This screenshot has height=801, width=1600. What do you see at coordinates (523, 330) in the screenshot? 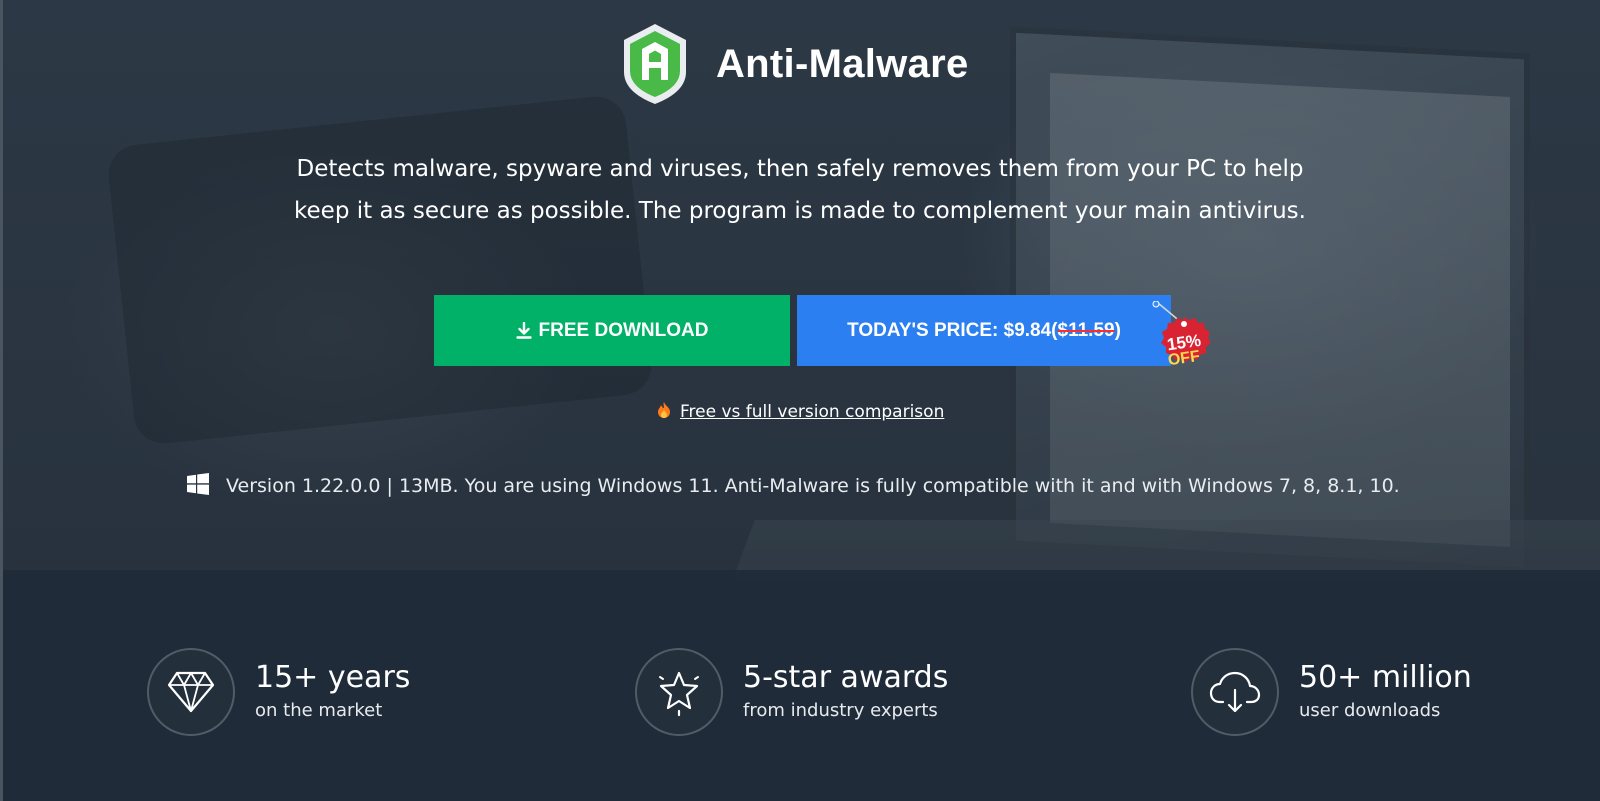
I see `download-icon` at bounding box center [523, 330].